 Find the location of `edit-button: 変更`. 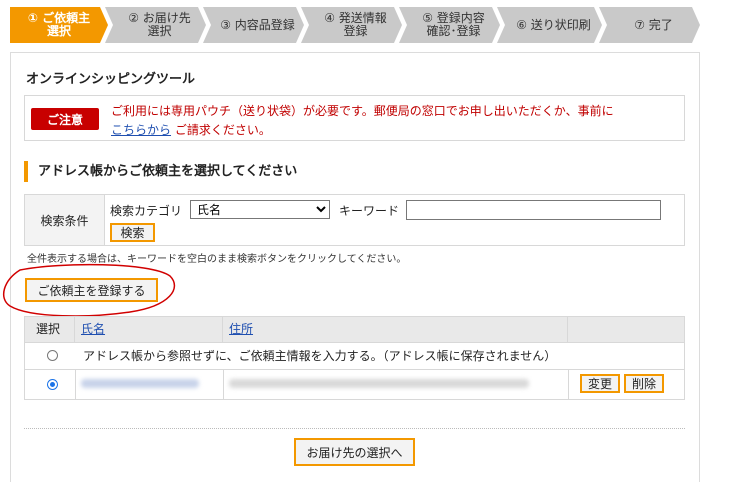

edit-button: 変更 is located at coordinates (600, 383).